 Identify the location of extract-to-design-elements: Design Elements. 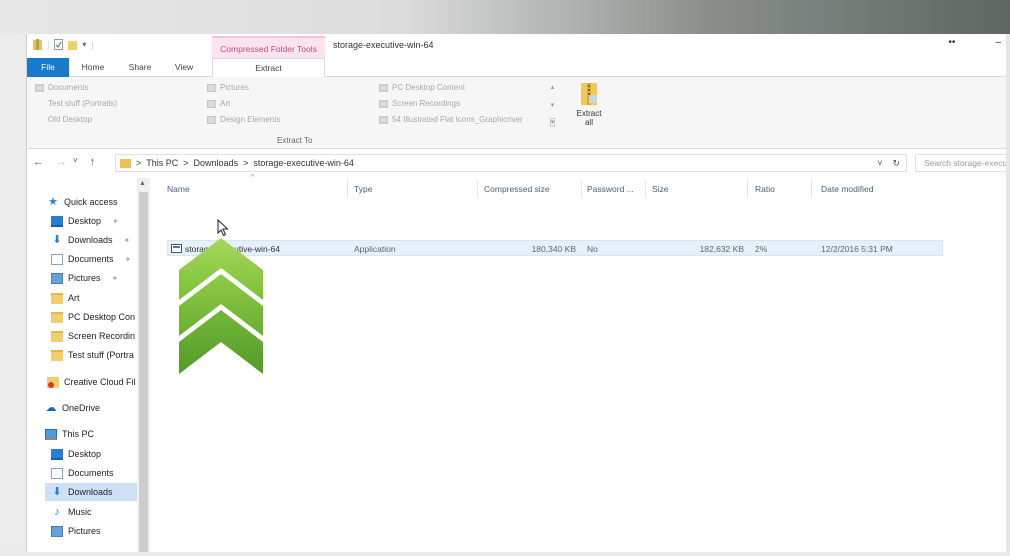
(243, 119).